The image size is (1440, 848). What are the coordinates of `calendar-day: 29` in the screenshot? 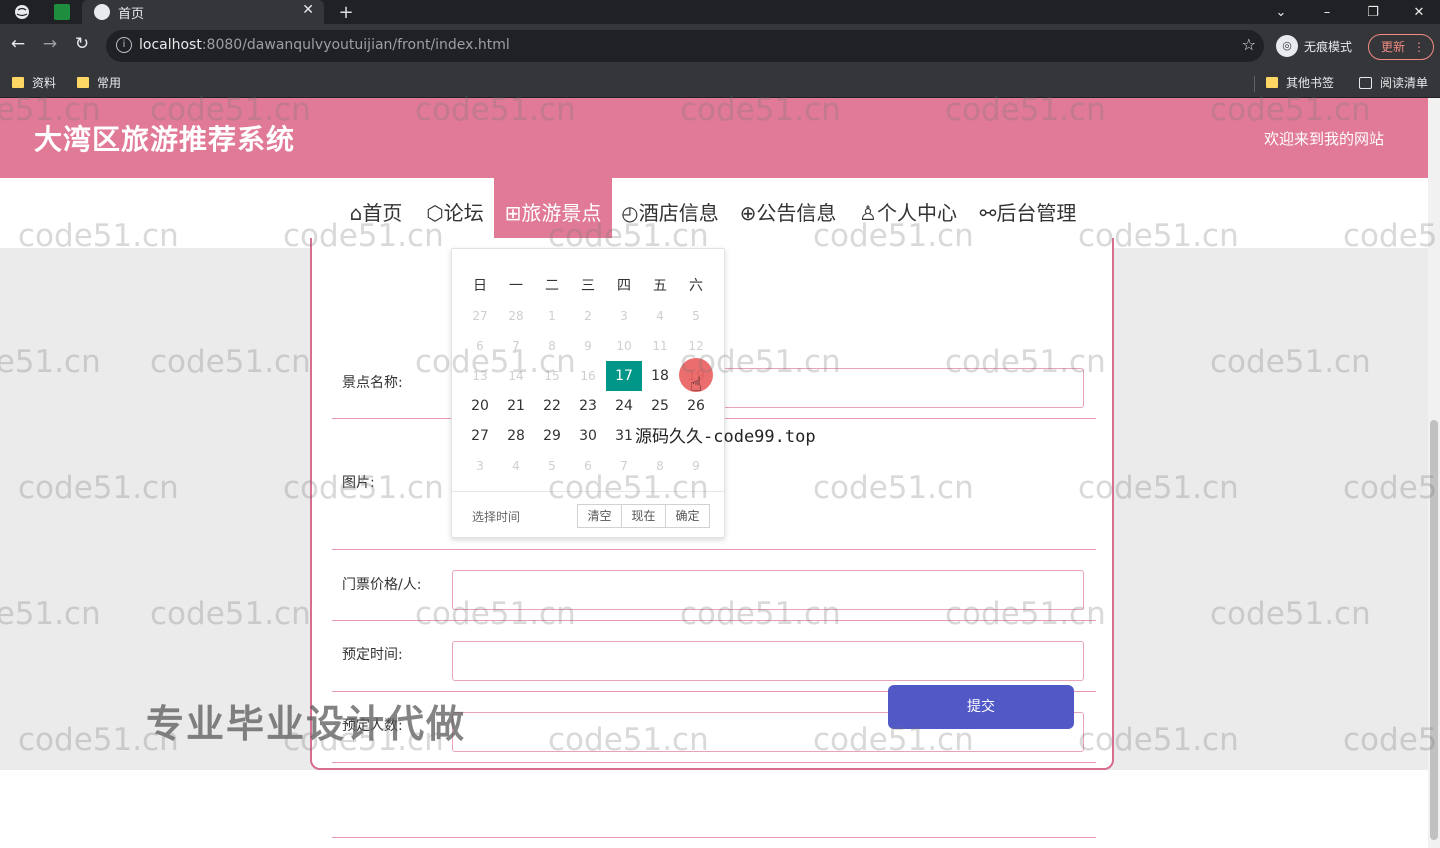 It's located at (552, 436).